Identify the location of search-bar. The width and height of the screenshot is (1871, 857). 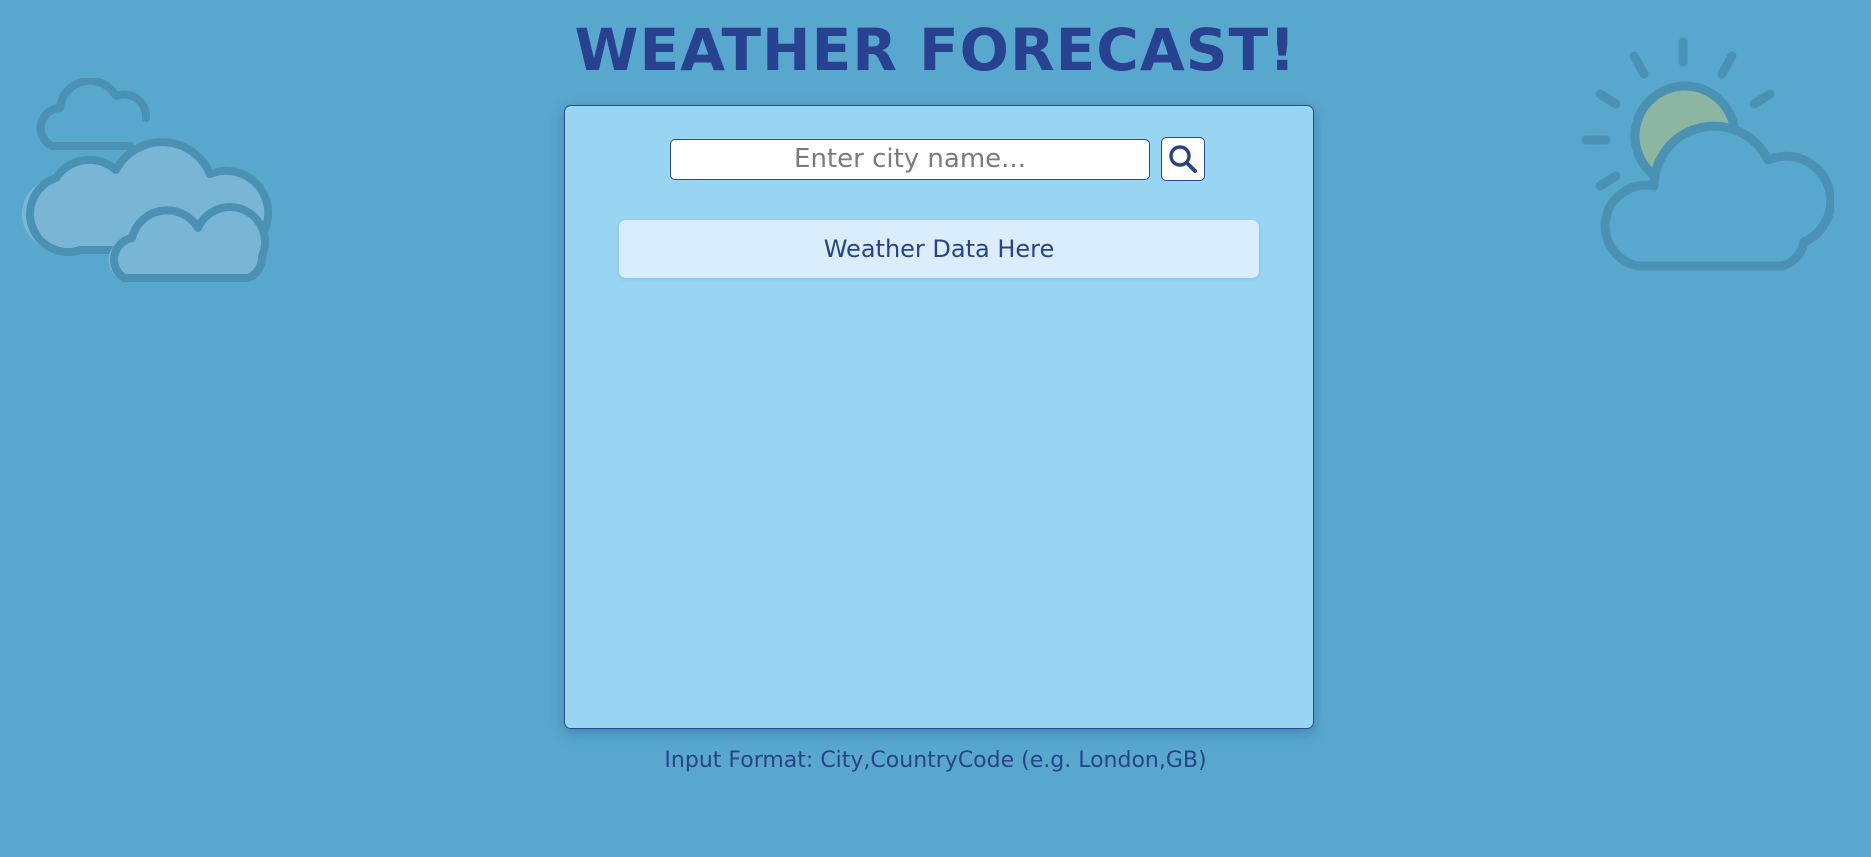
(937, 159).